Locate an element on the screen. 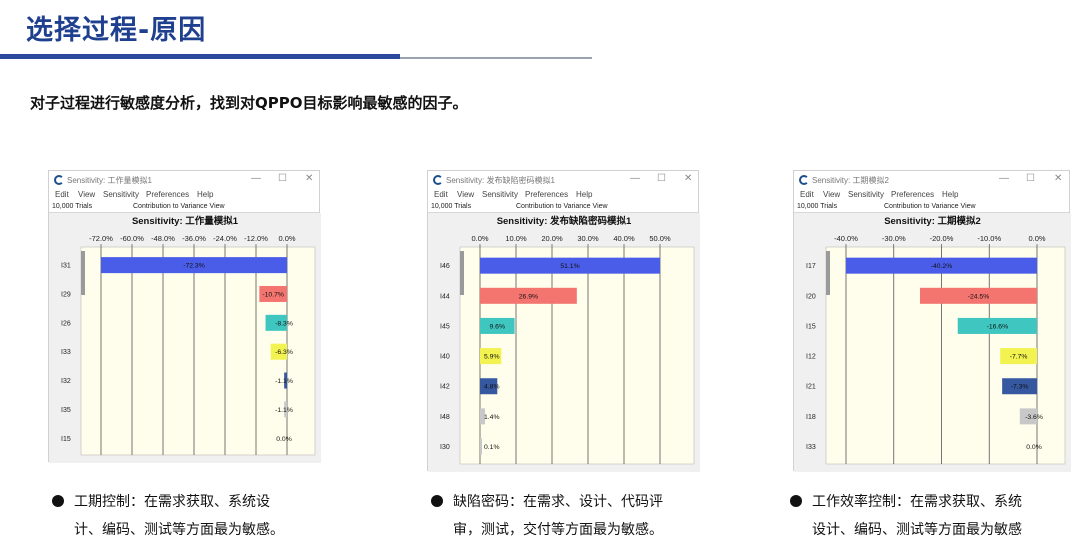  x-tick-label: -36.0% is located at coordinates (194, 238).